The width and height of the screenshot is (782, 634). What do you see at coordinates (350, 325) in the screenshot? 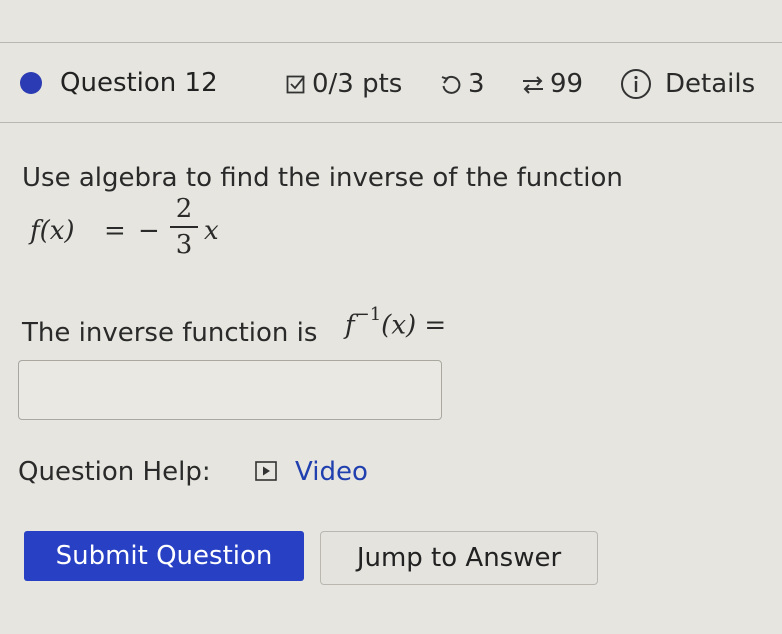
I see `inverse-f: f` at bounding box center [350, 325].